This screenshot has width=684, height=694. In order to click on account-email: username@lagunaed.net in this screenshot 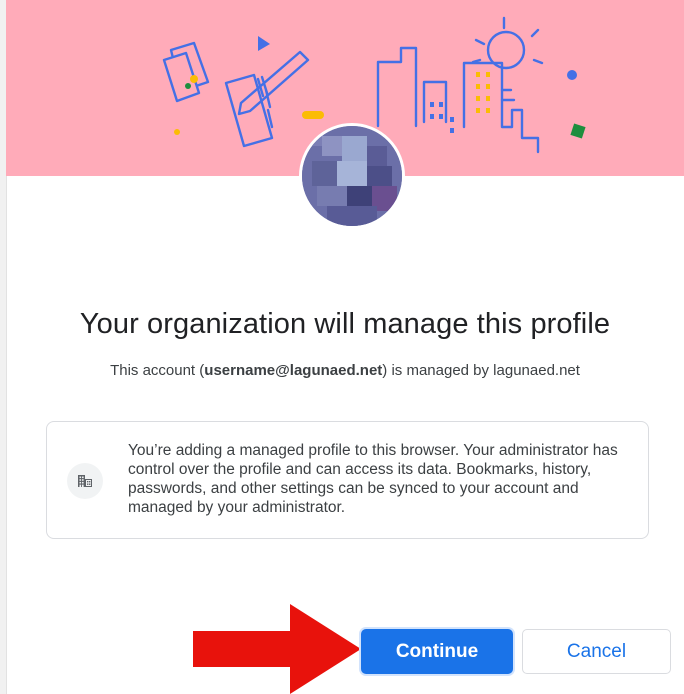, I will do `click(293, 370)`.